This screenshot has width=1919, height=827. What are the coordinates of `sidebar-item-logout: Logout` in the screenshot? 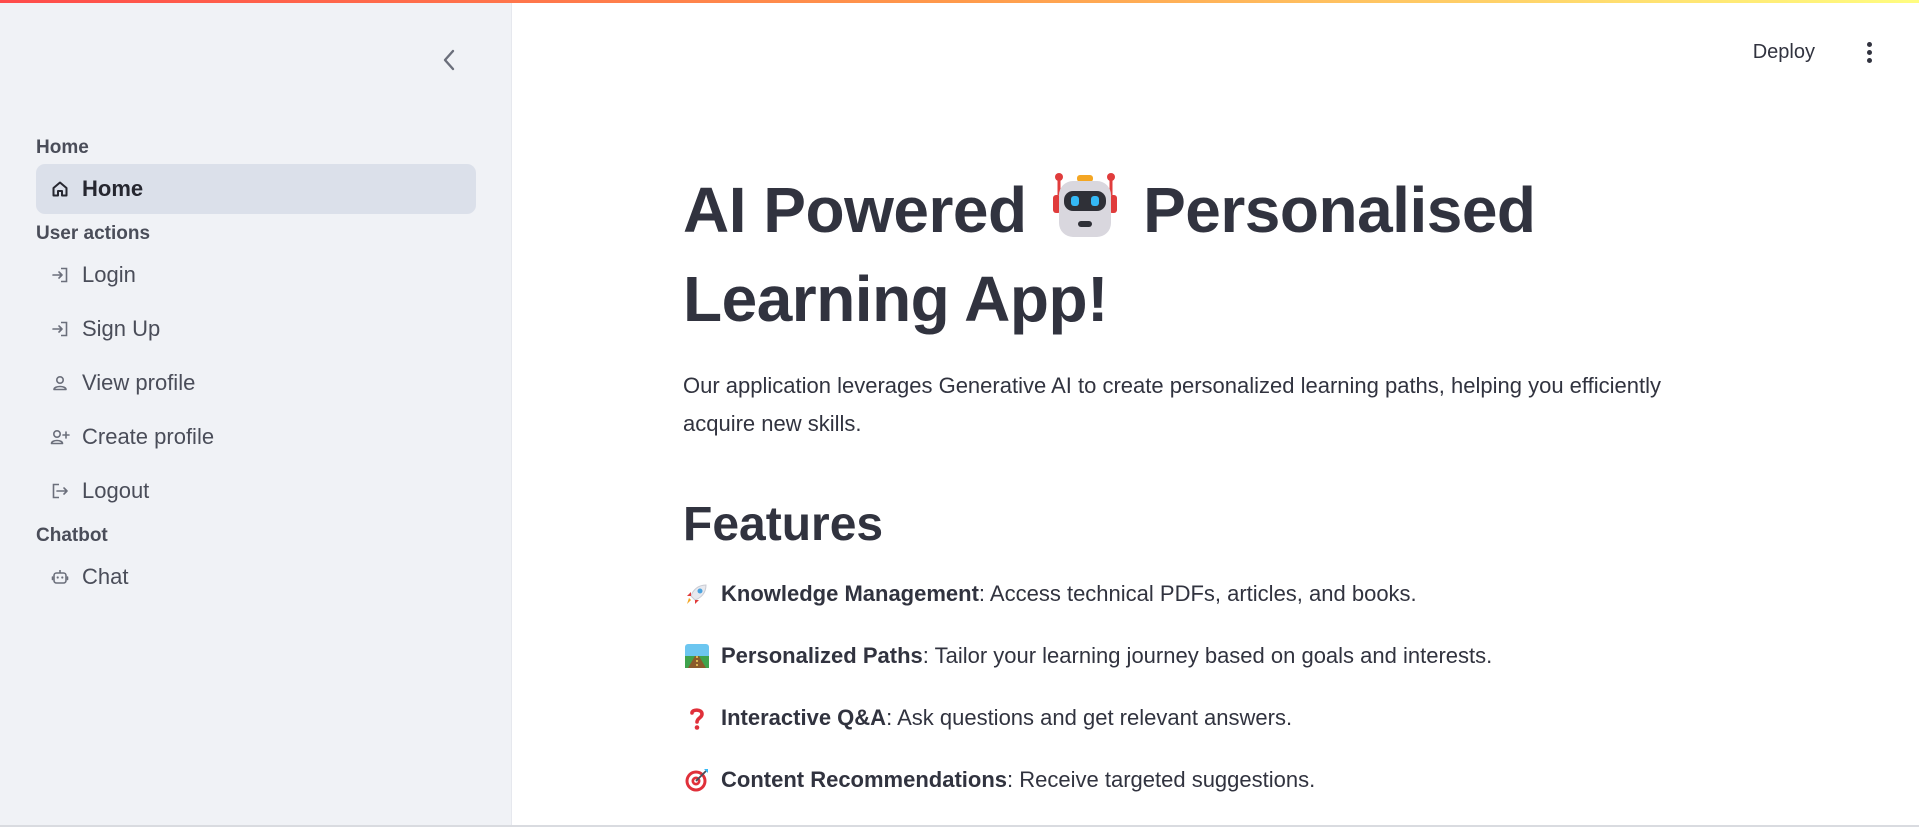 It's located at (256, 491).